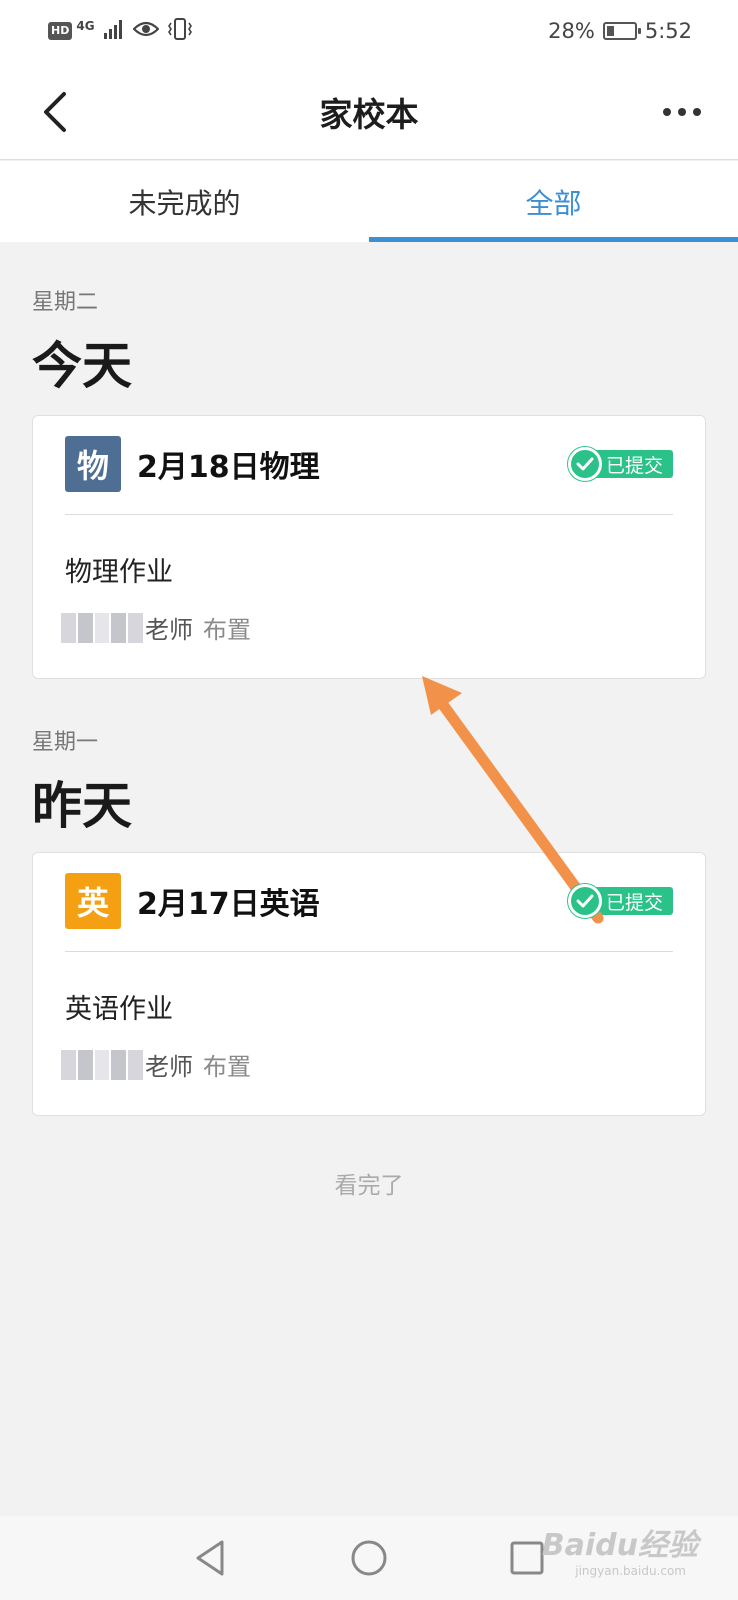  I want to click on tab-bar: 未完成的 全部, so click(369, 201).